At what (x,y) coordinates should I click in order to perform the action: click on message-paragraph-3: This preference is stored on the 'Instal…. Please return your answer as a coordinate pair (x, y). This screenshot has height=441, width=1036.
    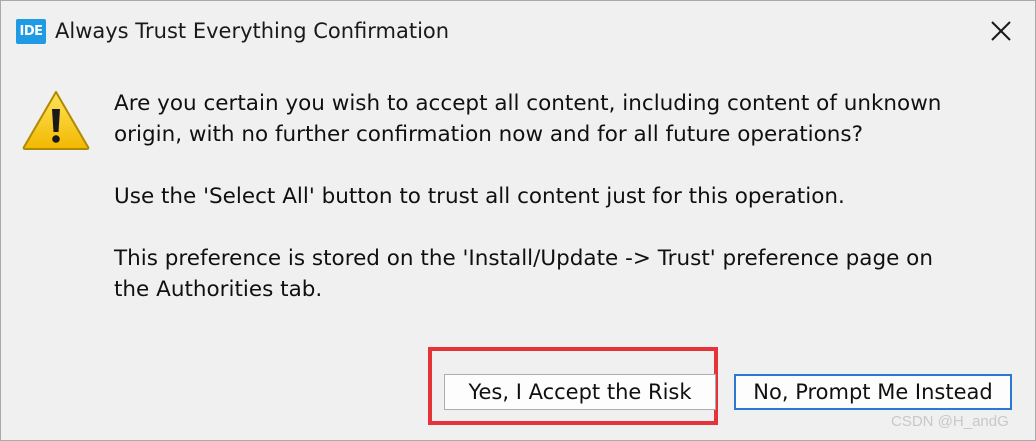
    Looking at the image, I should click on (523, 274).